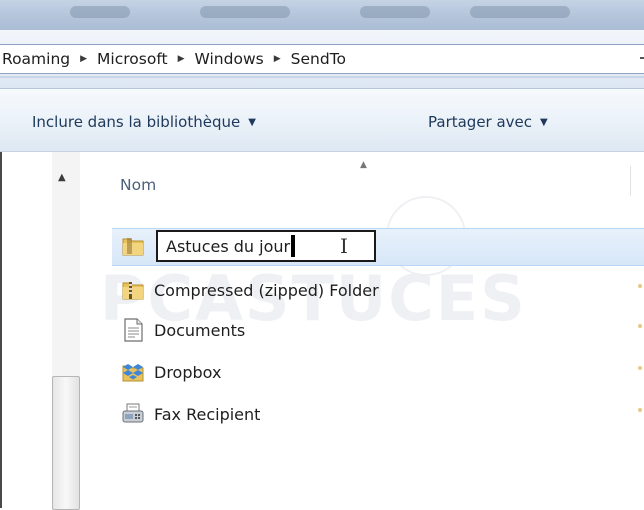 The image size is (644, 510). Describe the element at coordinates (344, 246) in the screenshot. I see `ibeam-cursor-icon: I` at that location.